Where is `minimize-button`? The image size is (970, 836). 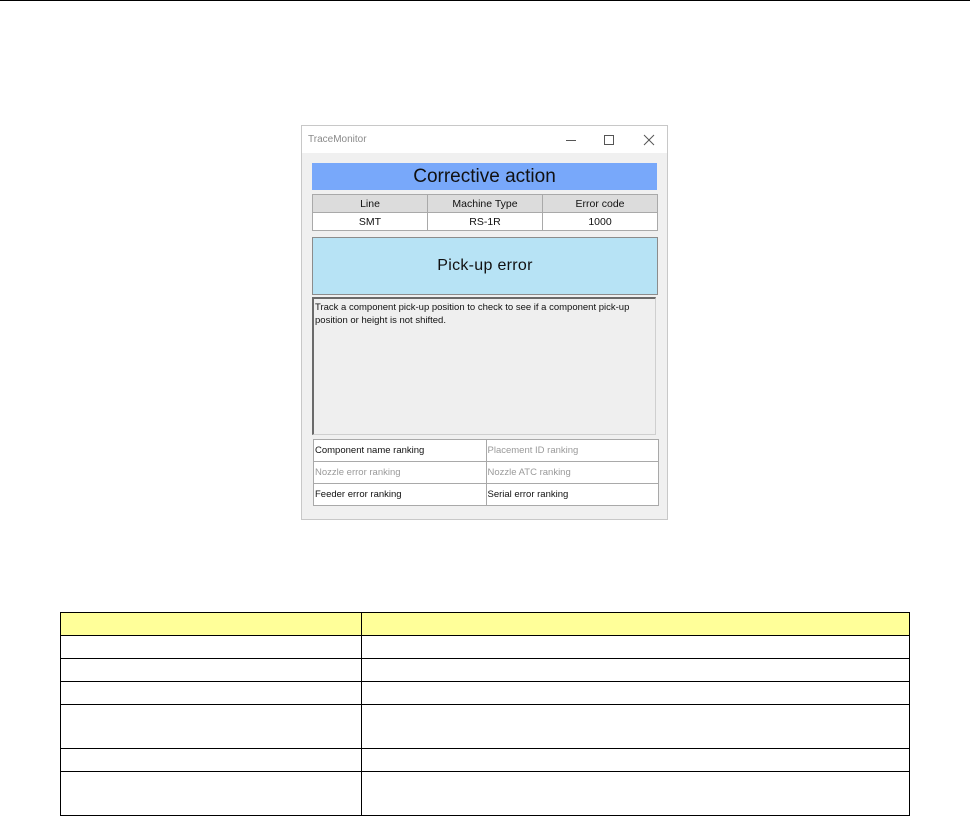
minimize-button is located at coordinates (571, 140).